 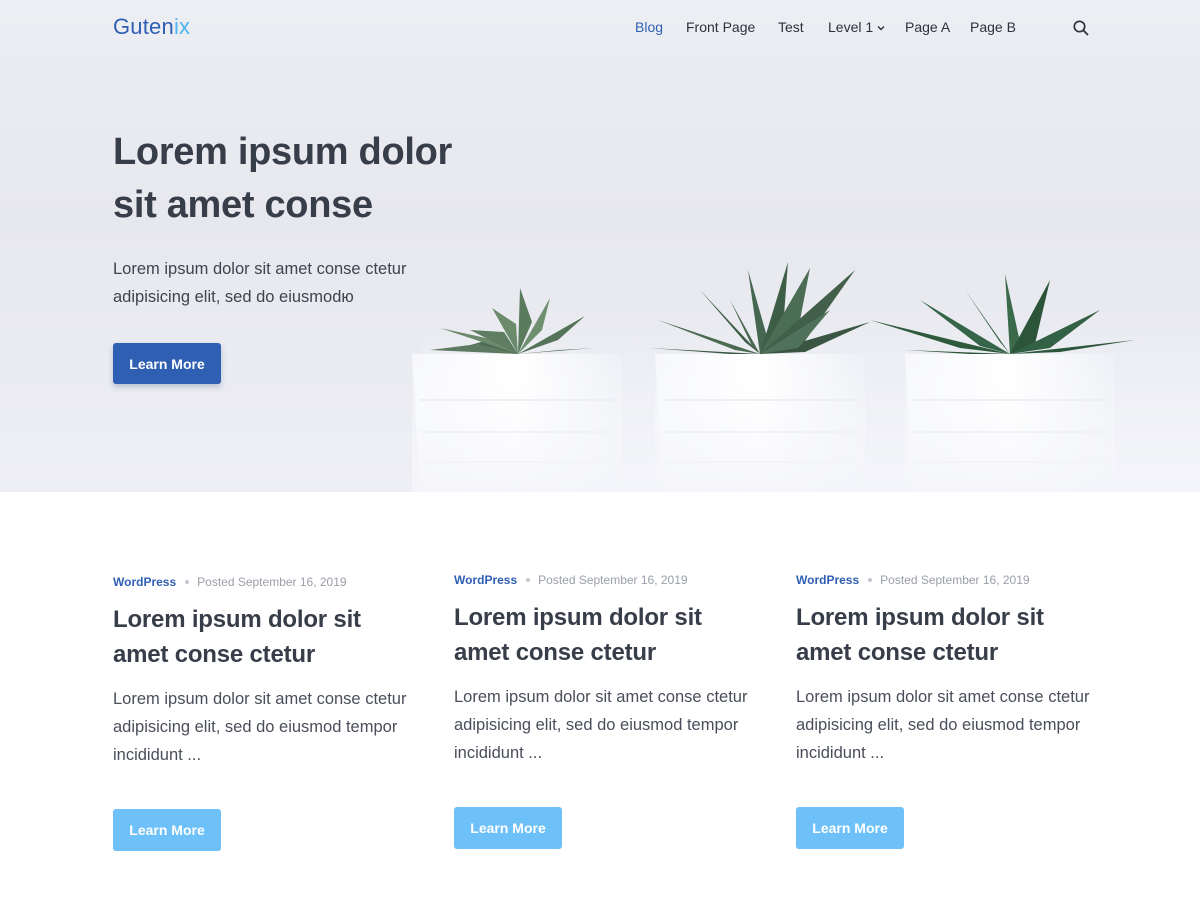 What do you see at coordinates (720, 27) in the screenshot?
I see `nav-item-front-page: Front Page` at bounding box center [720, 27].